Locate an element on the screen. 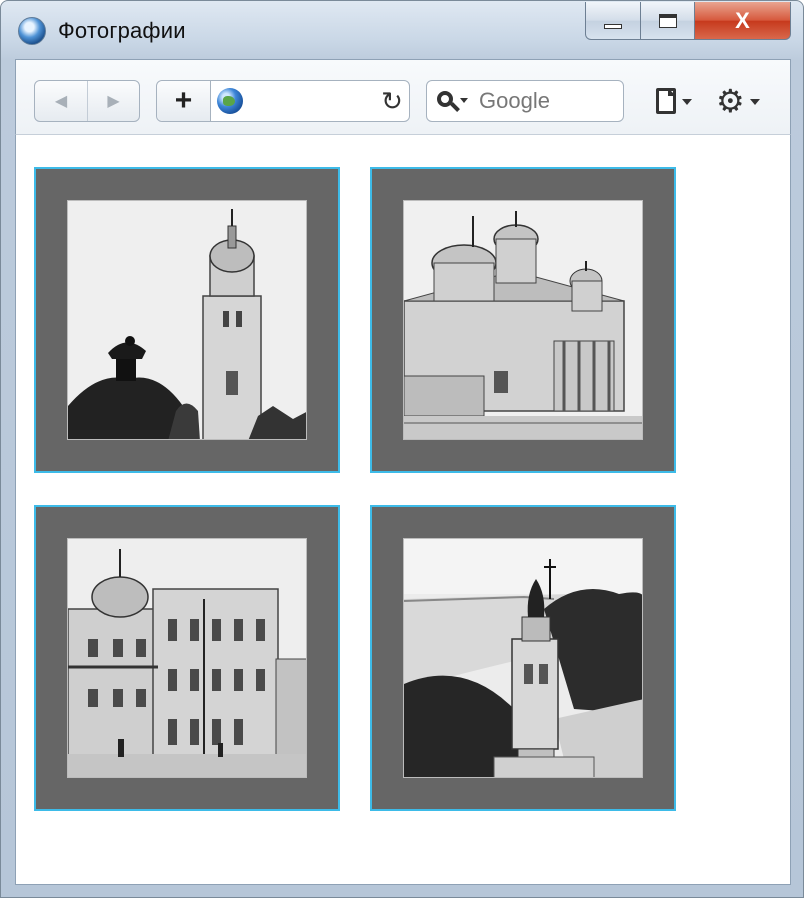 This screenshot has height=898, width=804. photo-corner-building is located at coordinates (187, 658).